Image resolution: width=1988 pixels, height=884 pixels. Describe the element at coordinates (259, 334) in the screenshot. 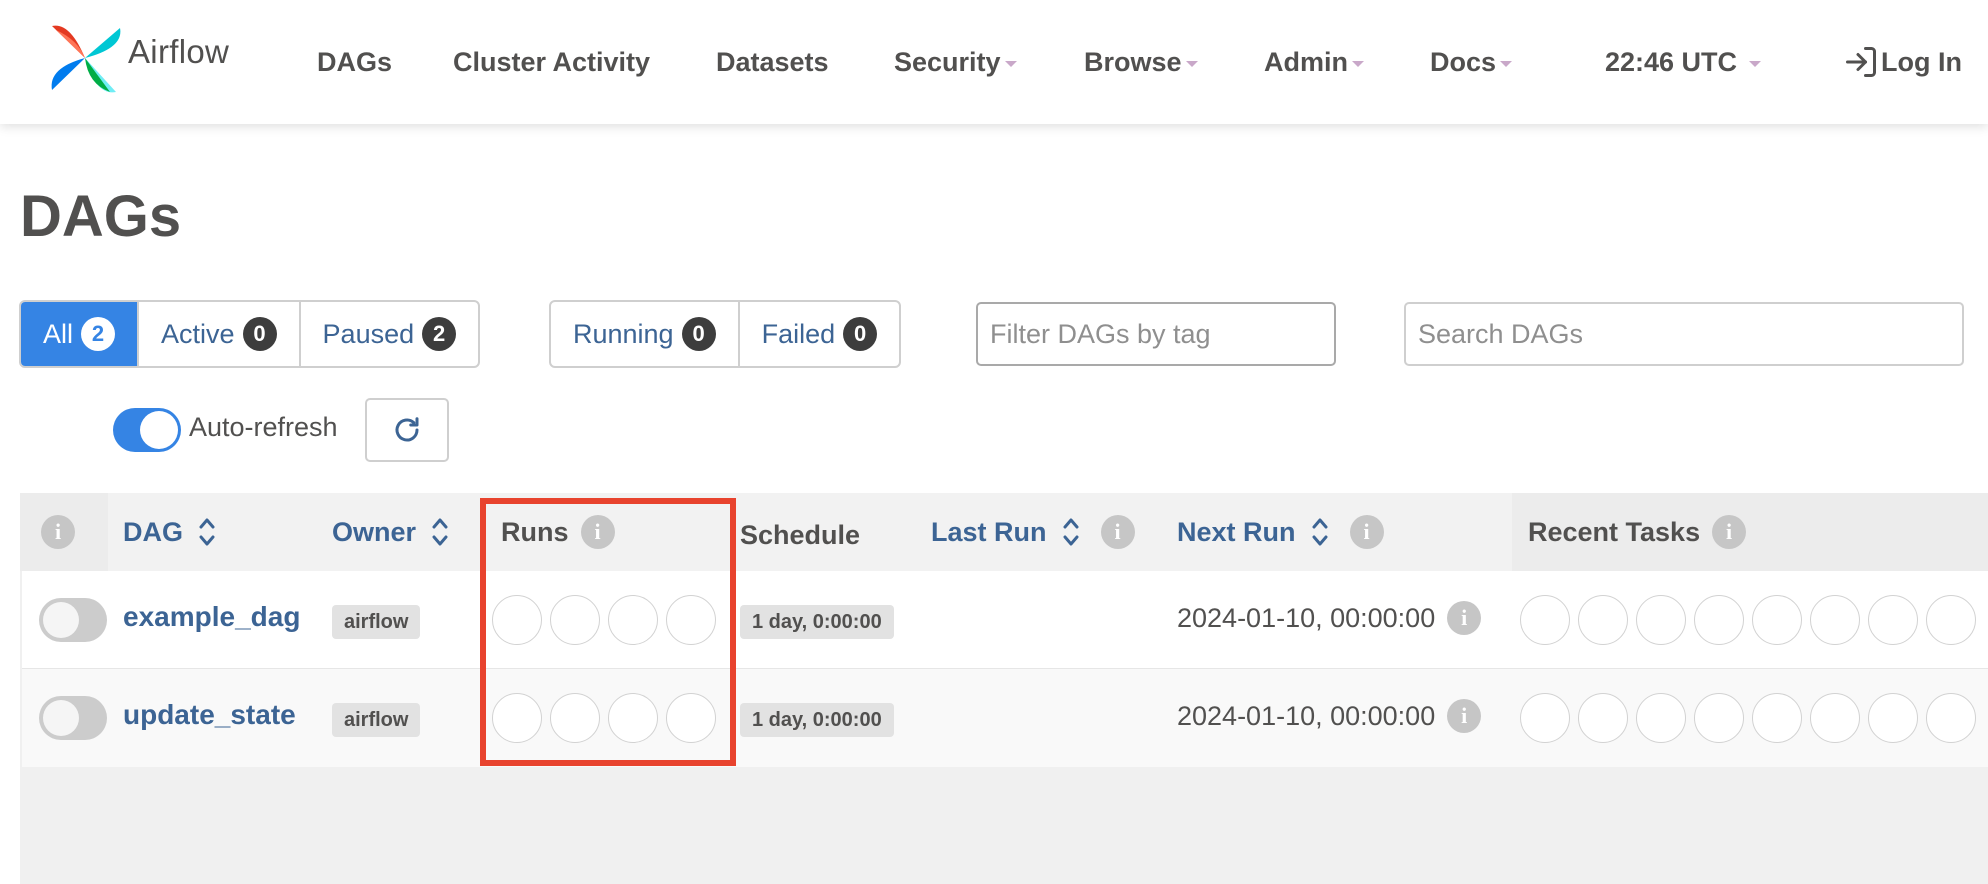

I see `filter-active-count: 0` at that location.